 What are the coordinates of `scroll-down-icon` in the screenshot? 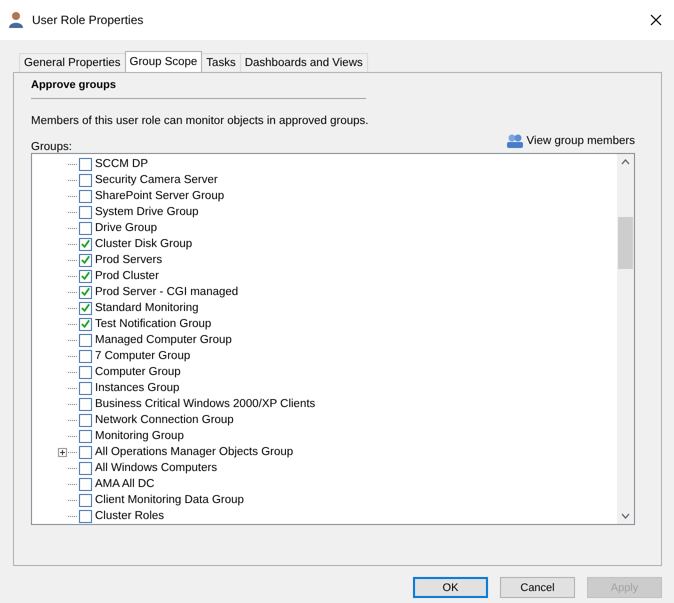 It's located at (625, 516).